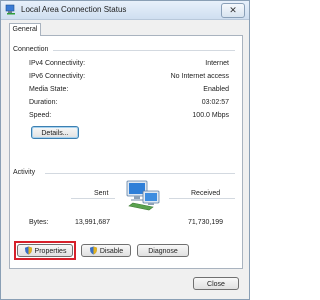 The image size is (320, 300). What do you see at coordinates (93, 198) in the screenshot?
I see `sent-line` at bounding box center [93, 198].